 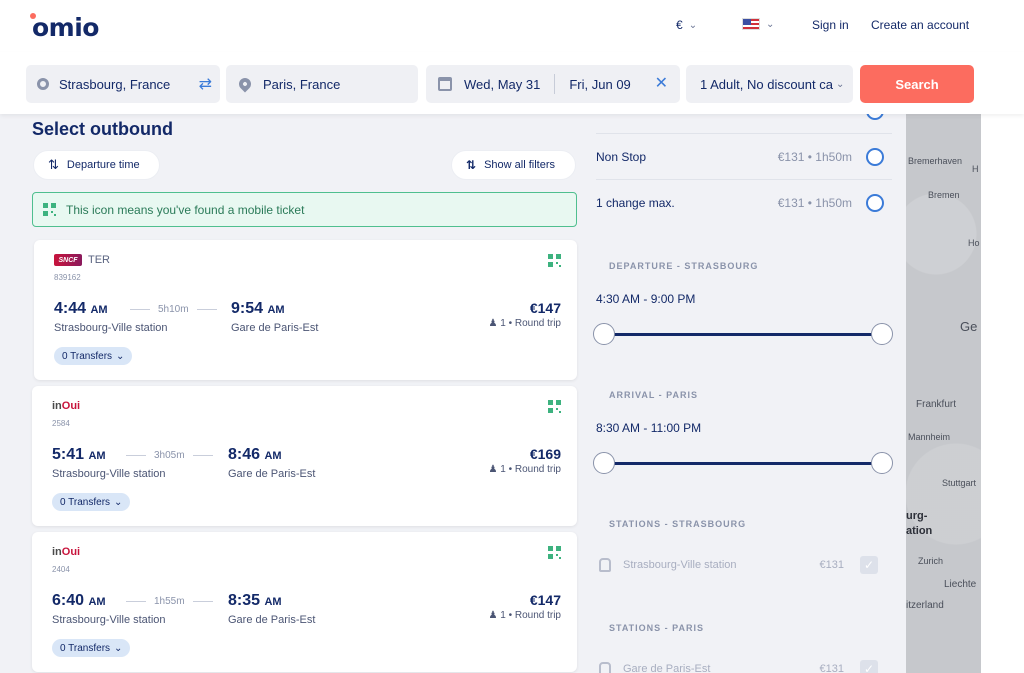 What do you see at coordinates (205, 84) in the screenshot?
I see `swap-icon: ⇄` at bounding box center [205, 84].